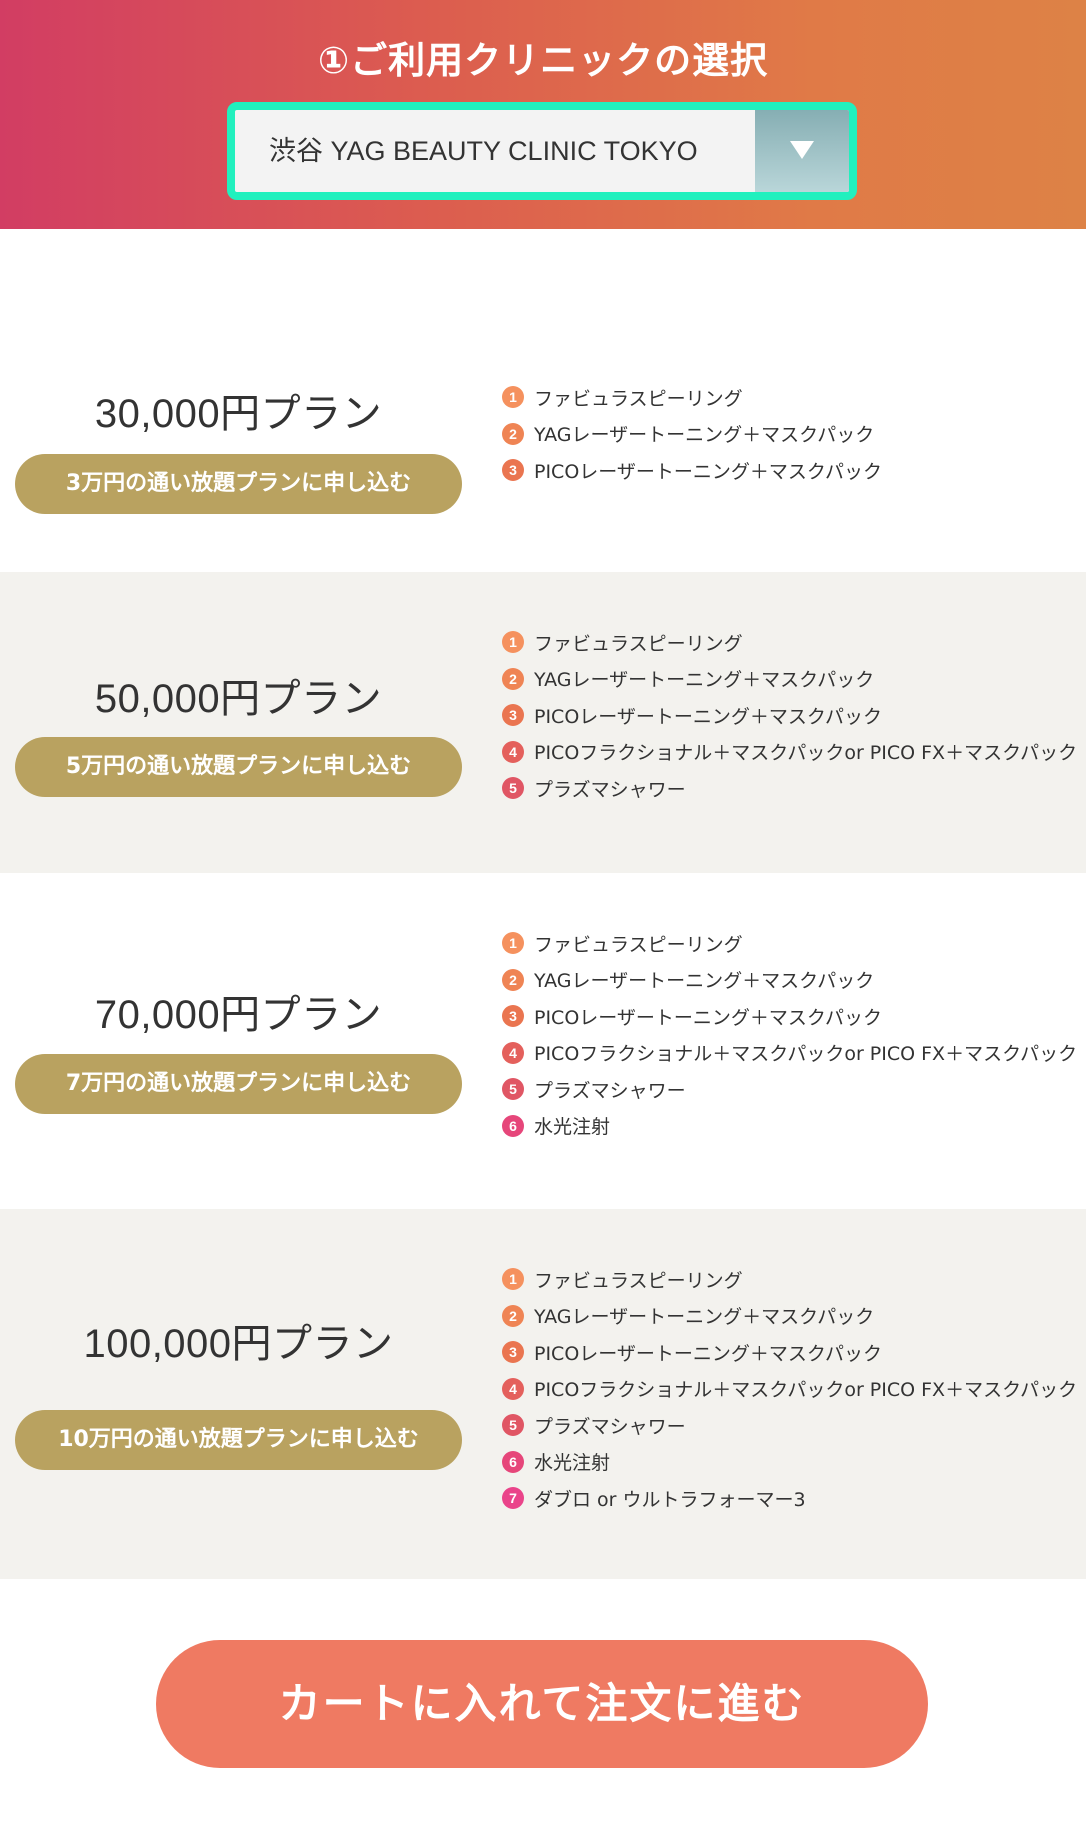 The height and width of the screenshot is (1828, 1086). I want to click on plan-price: 30,000円プラン, so click(238, 414).